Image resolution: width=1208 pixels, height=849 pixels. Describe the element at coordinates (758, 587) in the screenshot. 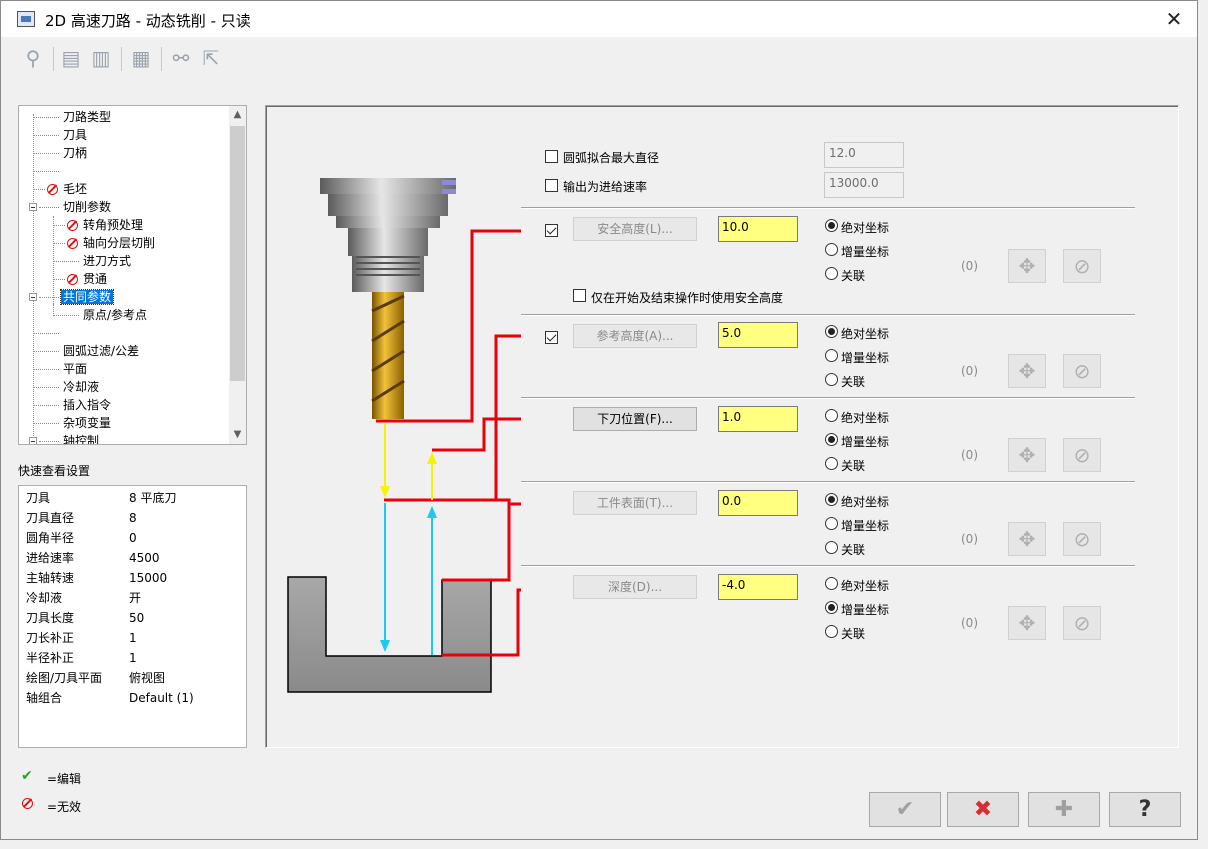

I see `depth-value: -4.0` at that location.